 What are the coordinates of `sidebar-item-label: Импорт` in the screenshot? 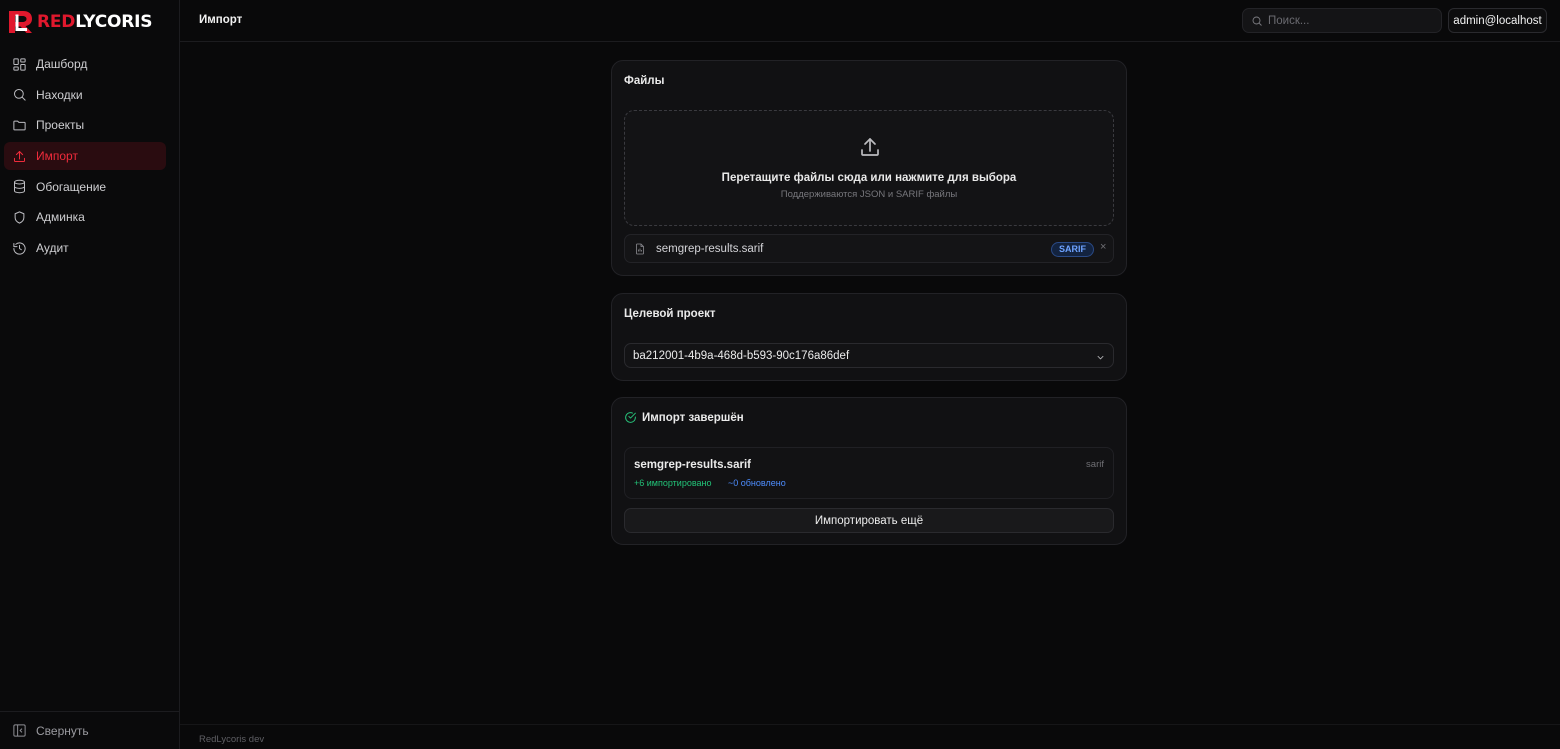 It's located at (57, 156).